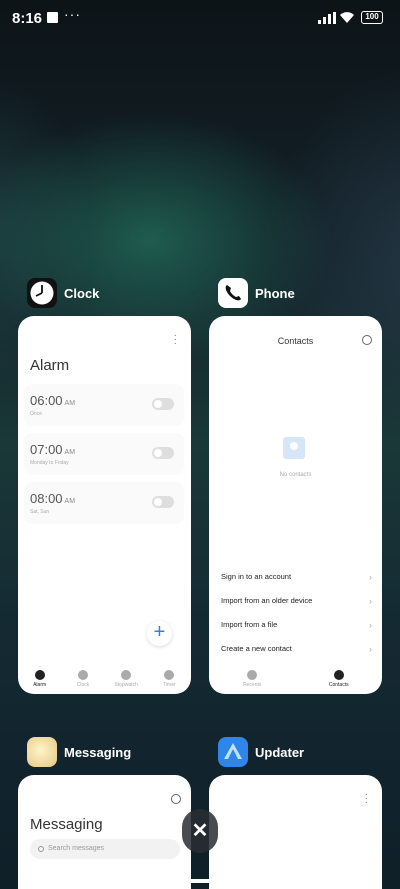 The image size is (400, 889). What do you see at coordinates (275, 293) in the screenshot?
I see `phone-app-name: Phone` at bounding box center [275, 293].